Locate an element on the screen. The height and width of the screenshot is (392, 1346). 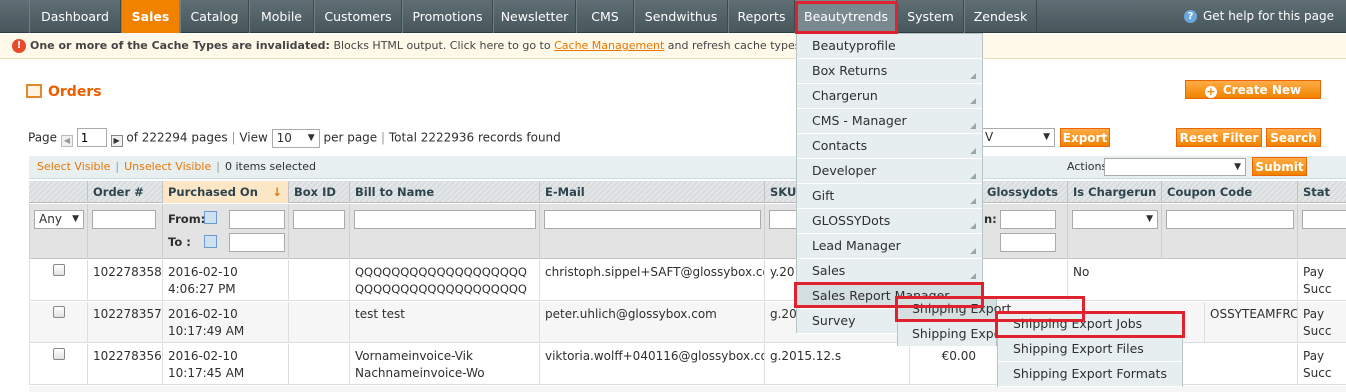
nav-system: System is located at coordinates (930, 16).